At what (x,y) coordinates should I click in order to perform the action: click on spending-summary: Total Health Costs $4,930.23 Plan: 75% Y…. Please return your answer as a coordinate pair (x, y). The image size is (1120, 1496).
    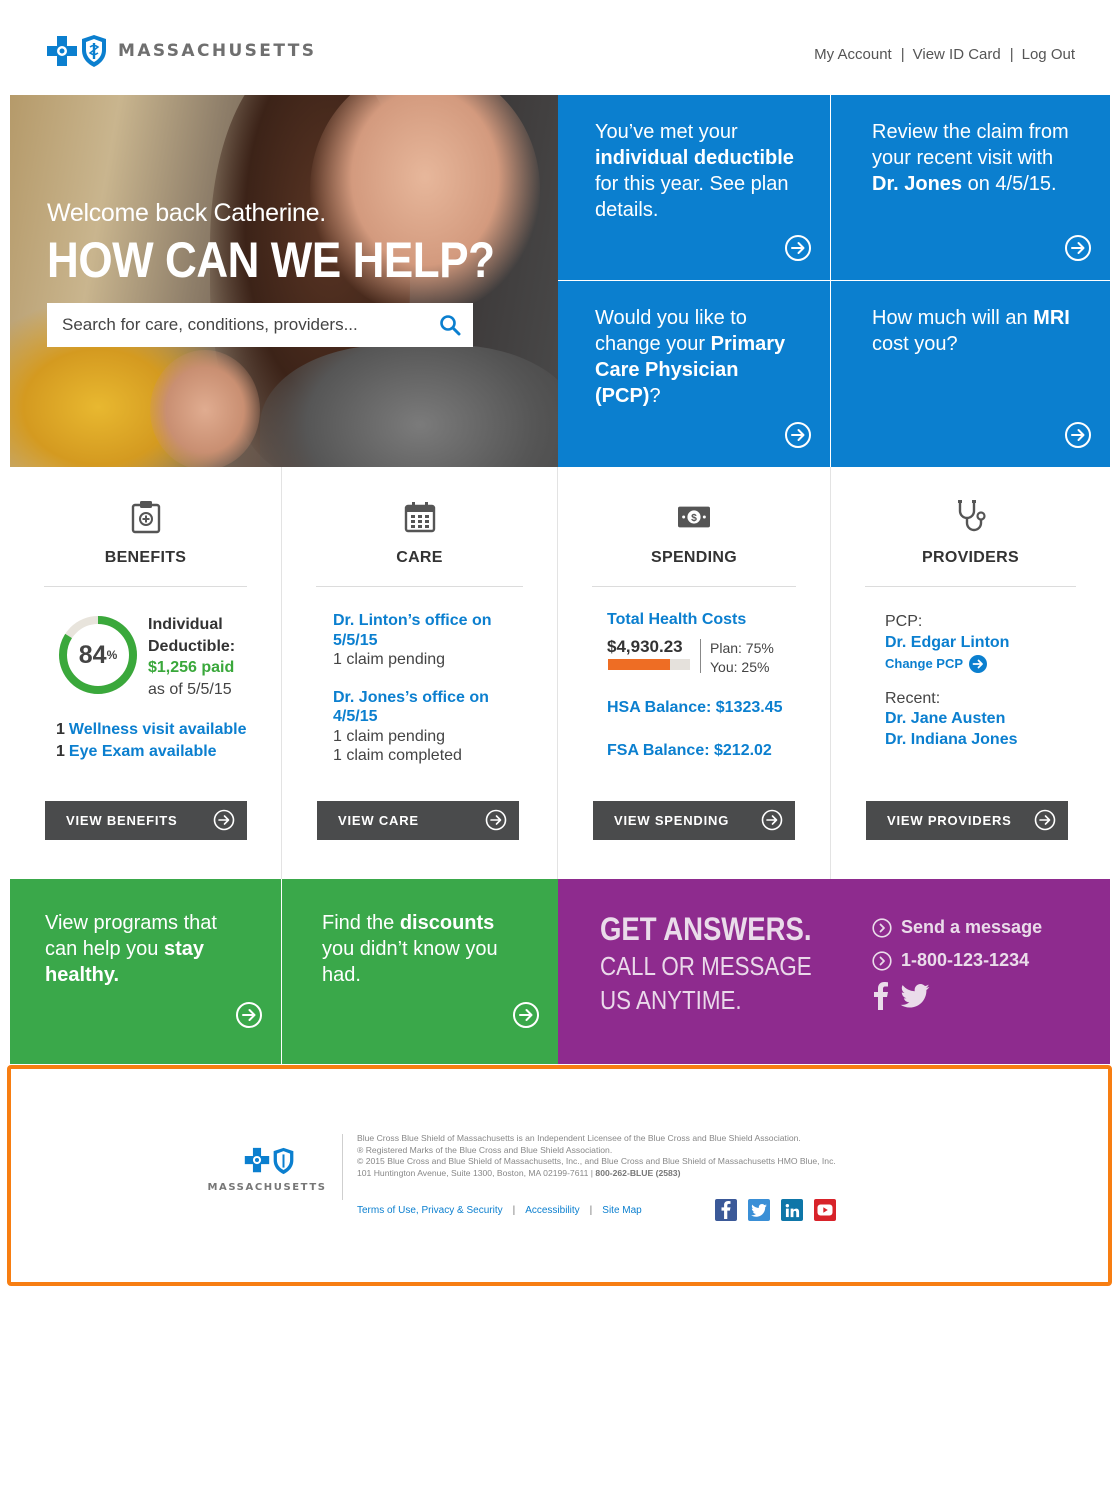
    Looking at the image, I should click on (695, 685).